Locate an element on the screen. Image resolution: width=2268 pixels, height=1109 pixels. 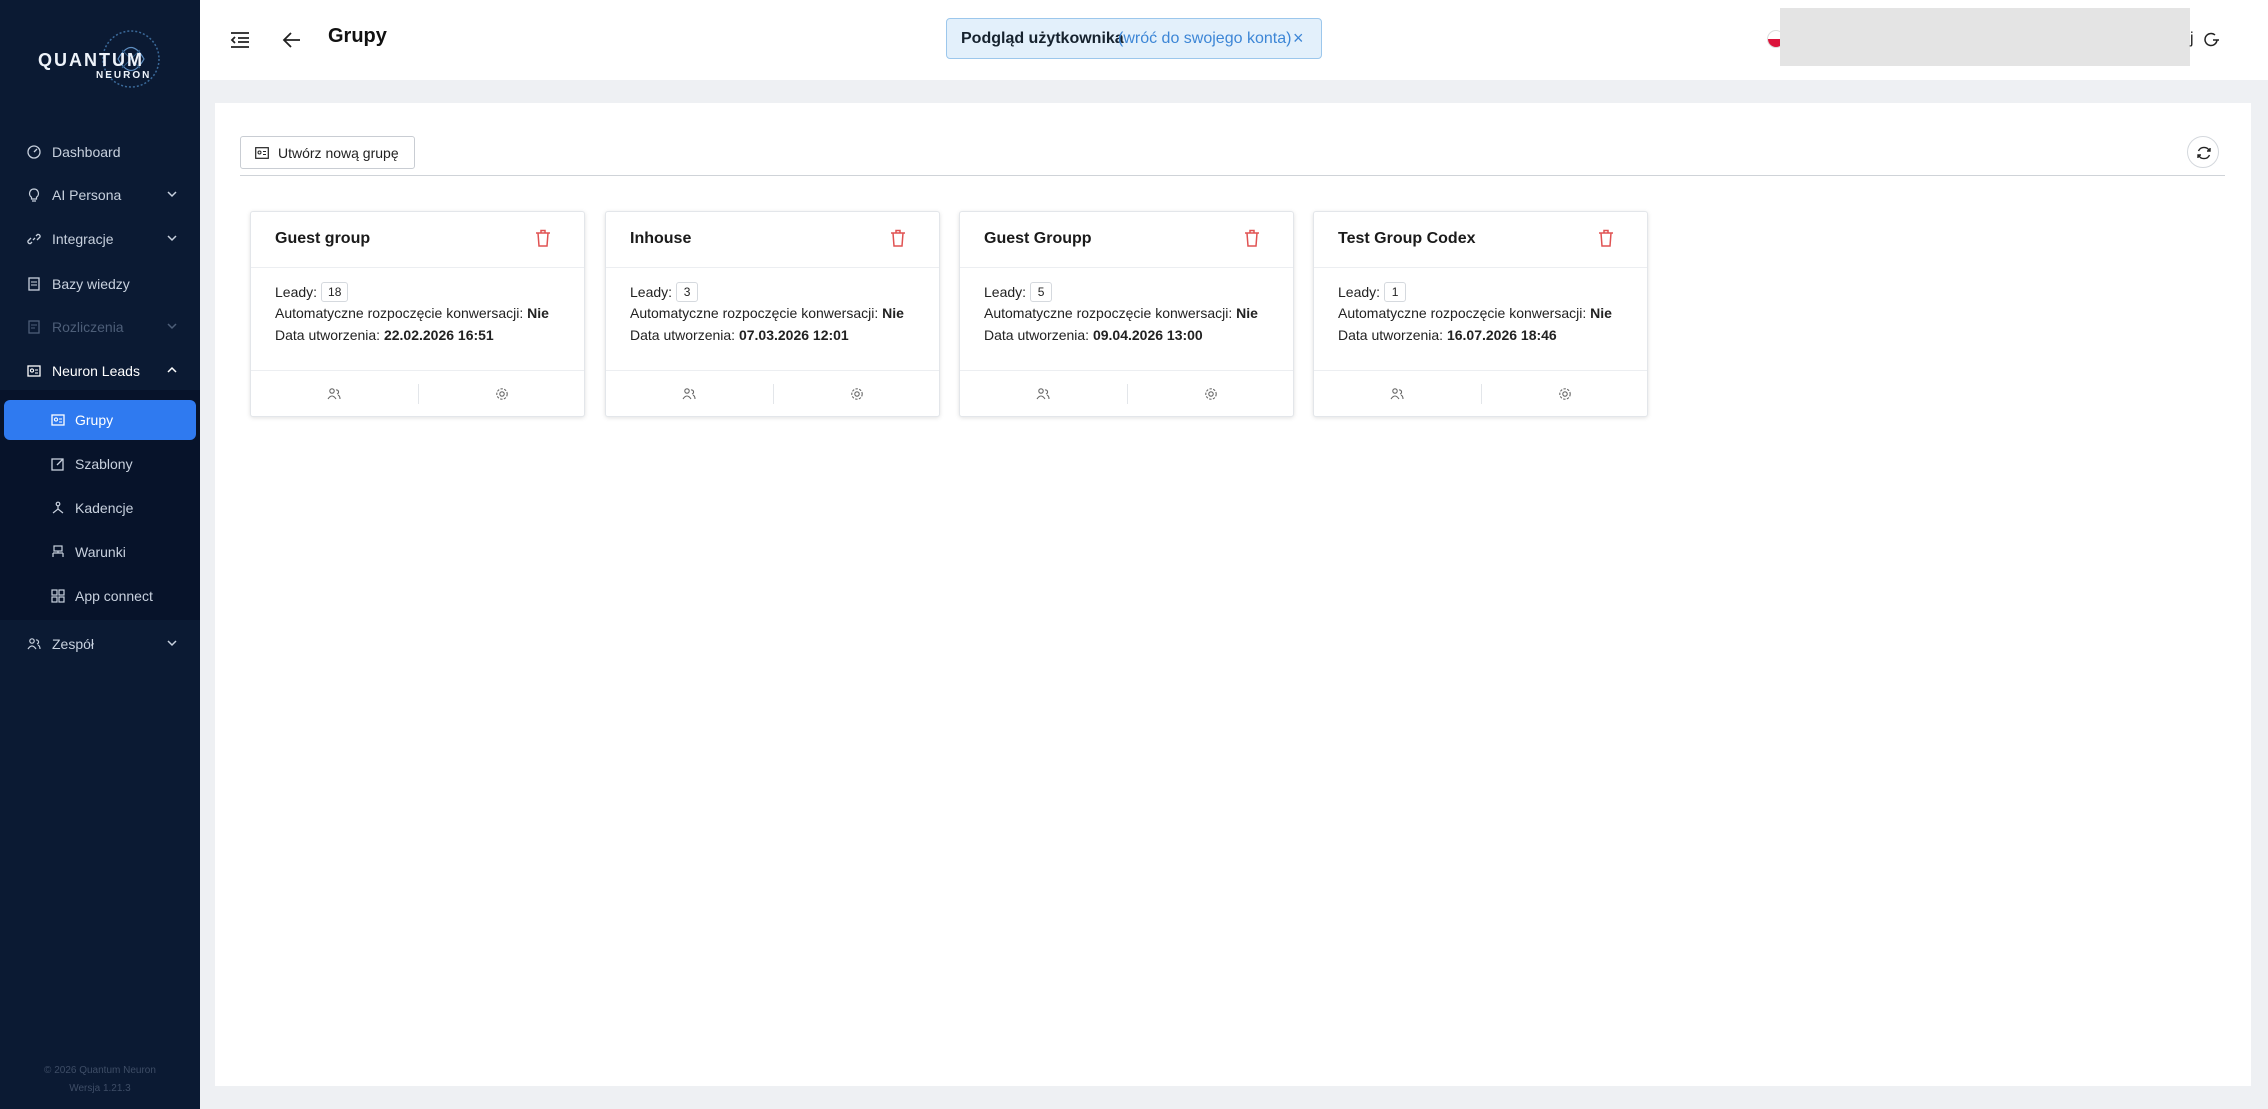
sidebar-footer: © 2026 Quantum Neuron Wersja 1.21.3 is located at coordinates (100, 1080).